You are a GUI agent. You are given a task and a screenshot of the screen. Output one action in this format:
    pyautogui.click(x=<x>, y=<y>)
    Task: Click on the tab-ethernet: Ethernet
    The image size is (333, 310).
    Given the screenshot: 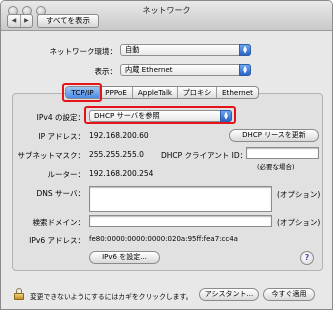 What is the action you would take?
    pyautogui.click(x=237, y=92)
    